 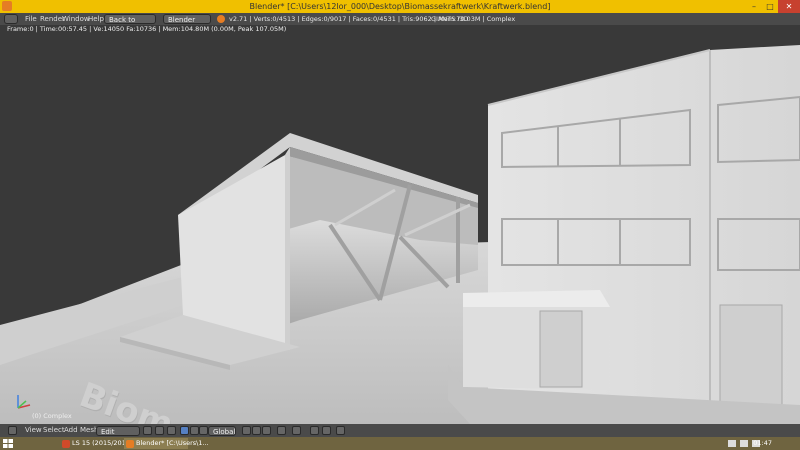 I want to click on render-icon, so click(x=340, y=430).